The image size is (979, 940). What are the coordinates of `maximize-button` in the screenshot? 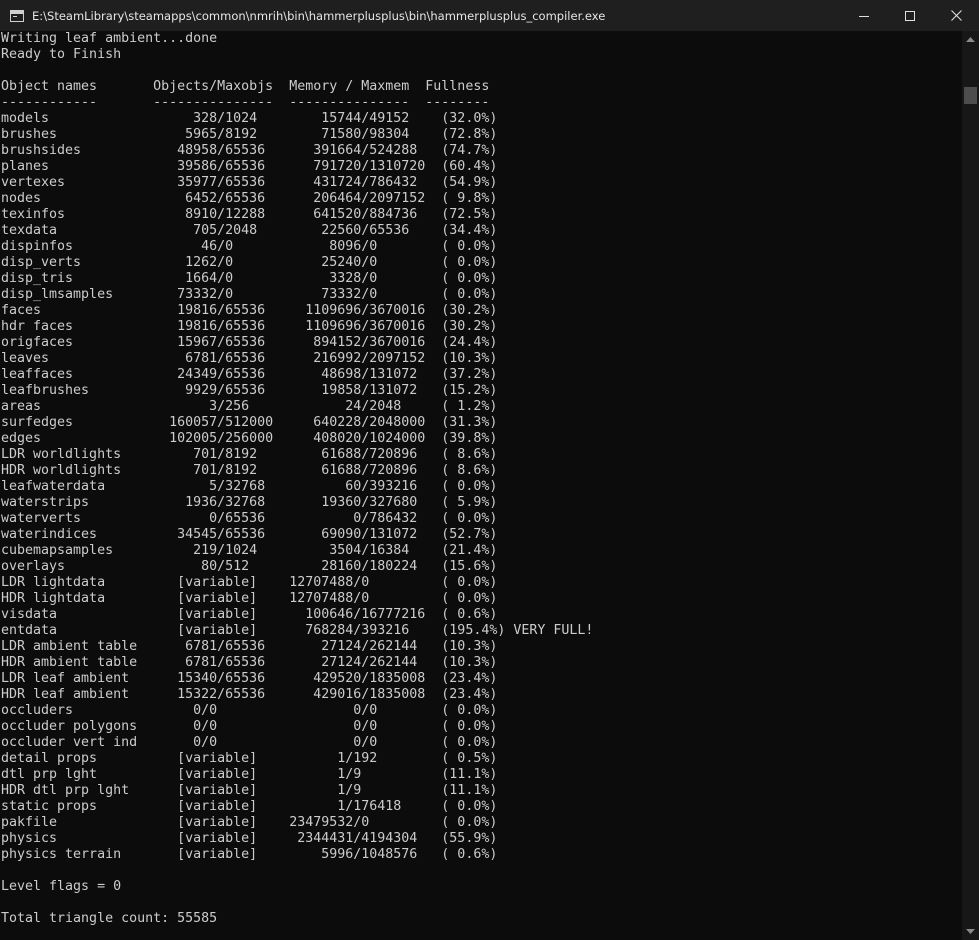 It's located at (910, 15).